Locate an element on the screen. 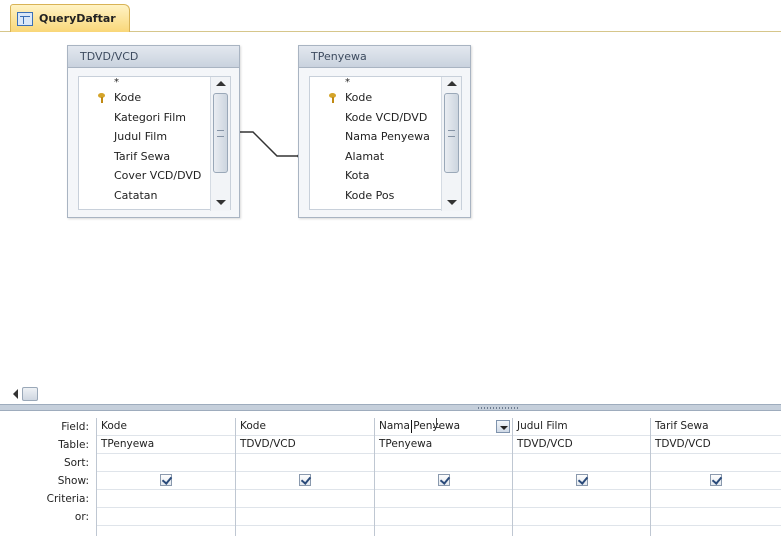  row-label-table: Table: is located at coordinates (73, 445).